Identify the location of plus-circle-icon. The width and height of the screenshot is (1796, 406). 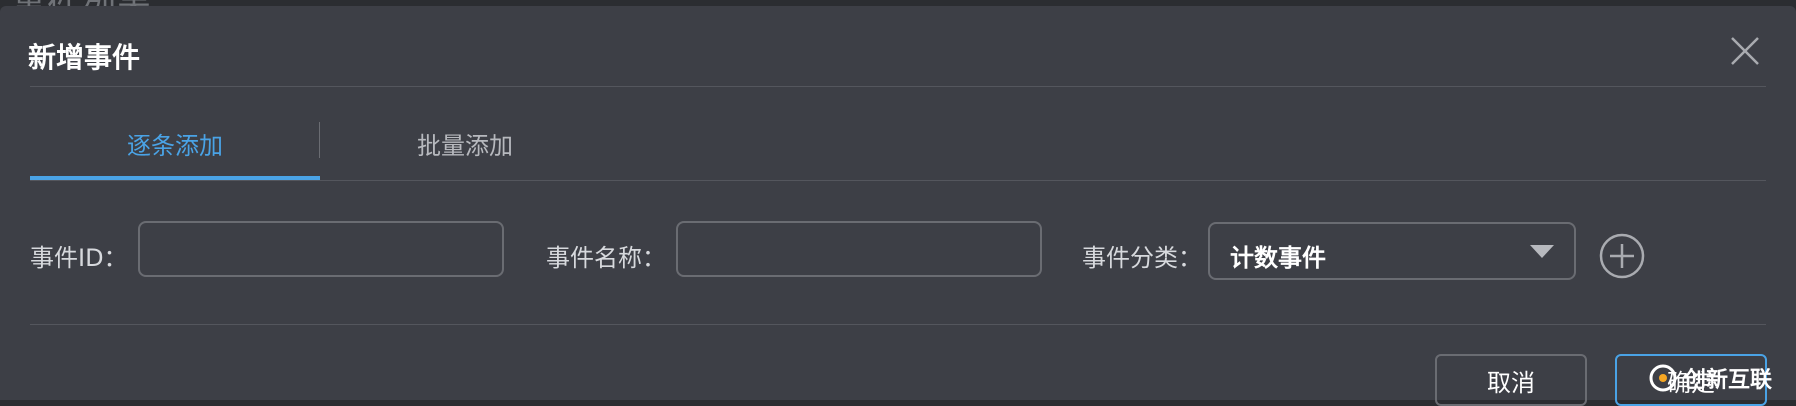
(1622, 256).